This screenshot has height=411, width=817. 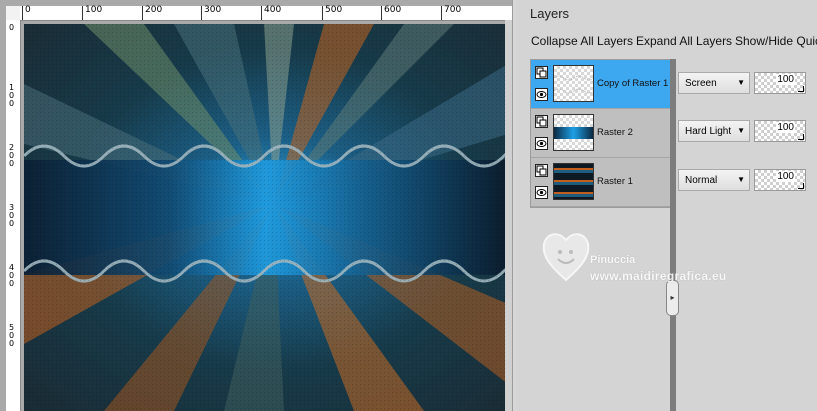 I want to click on heart-smiley-icon, so click(x=566, y=257).